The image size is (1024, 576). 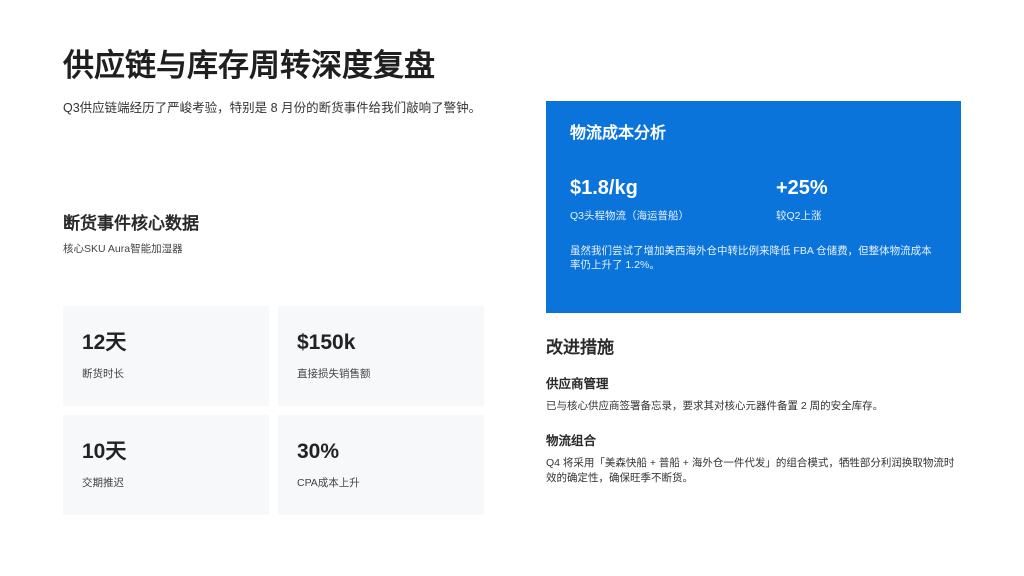 What do you see at coordinates (618, 133) in the screenshot?
I see `logistics-panel-title: 物流成本分析` at bounding box center [618, 133].